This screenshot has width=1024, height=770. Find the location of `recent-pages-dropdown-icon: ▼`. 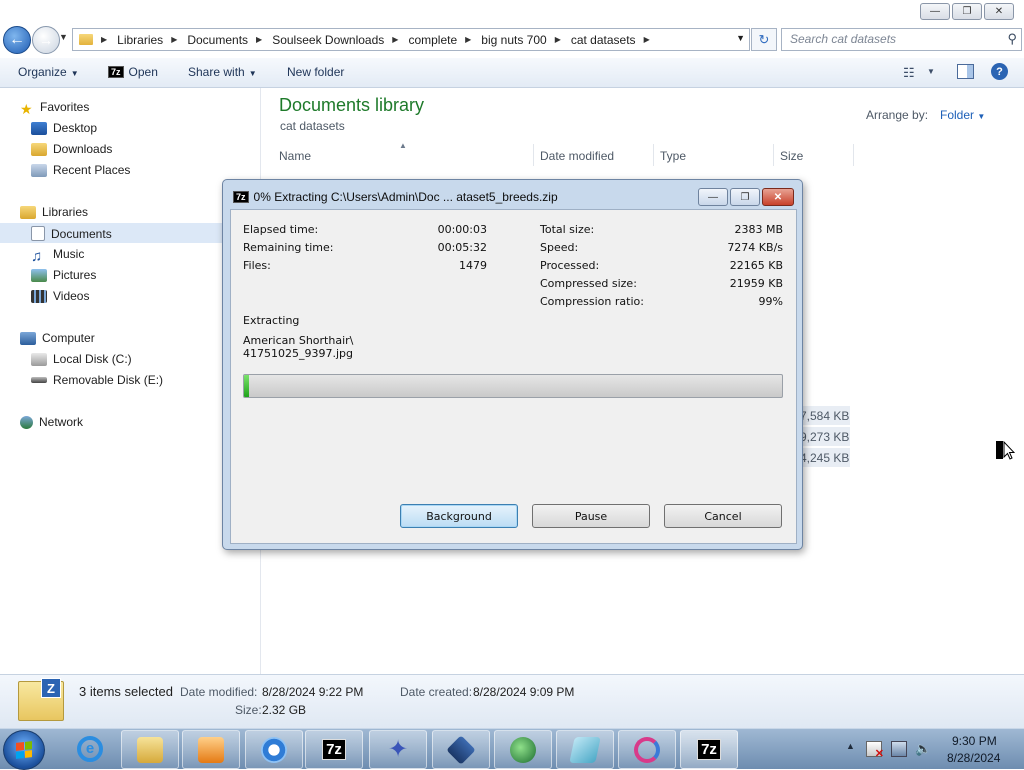

recent-pages-dropdown-icon: ▼ is located at coordinates (63, 37).